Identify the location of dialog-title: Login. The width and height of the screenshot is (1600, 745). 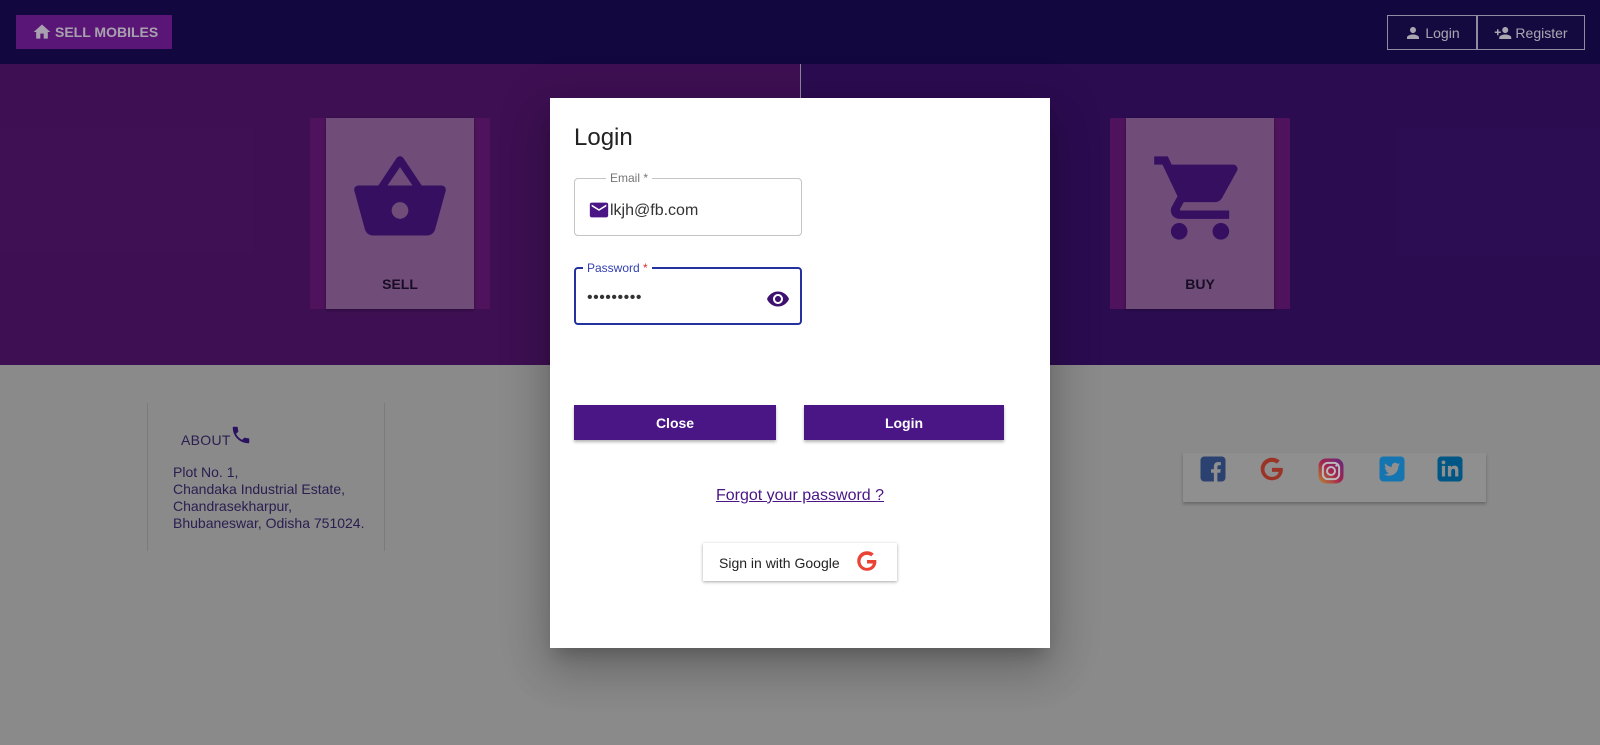
(603, 137).